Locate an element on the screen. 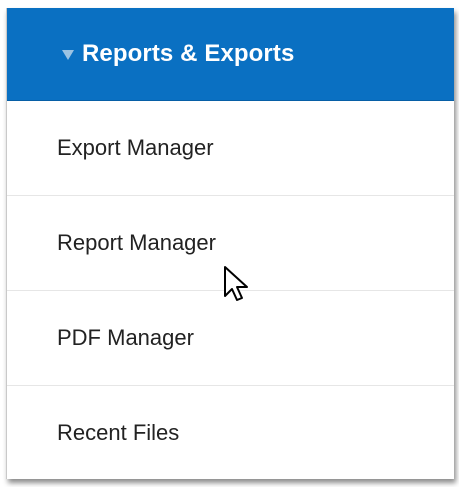  menu-item-label: Report Manager is located at coordinates (136, 242).